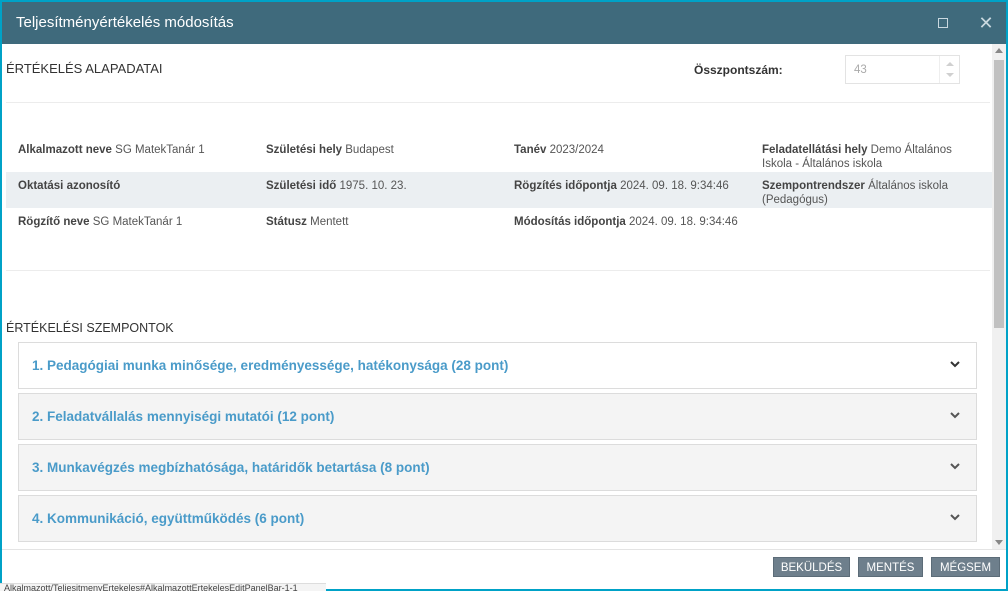  Describe the element at coordinates (330, 150) in the screenshot. I see `info-birth-place: Születési hely Budapest` at that location.